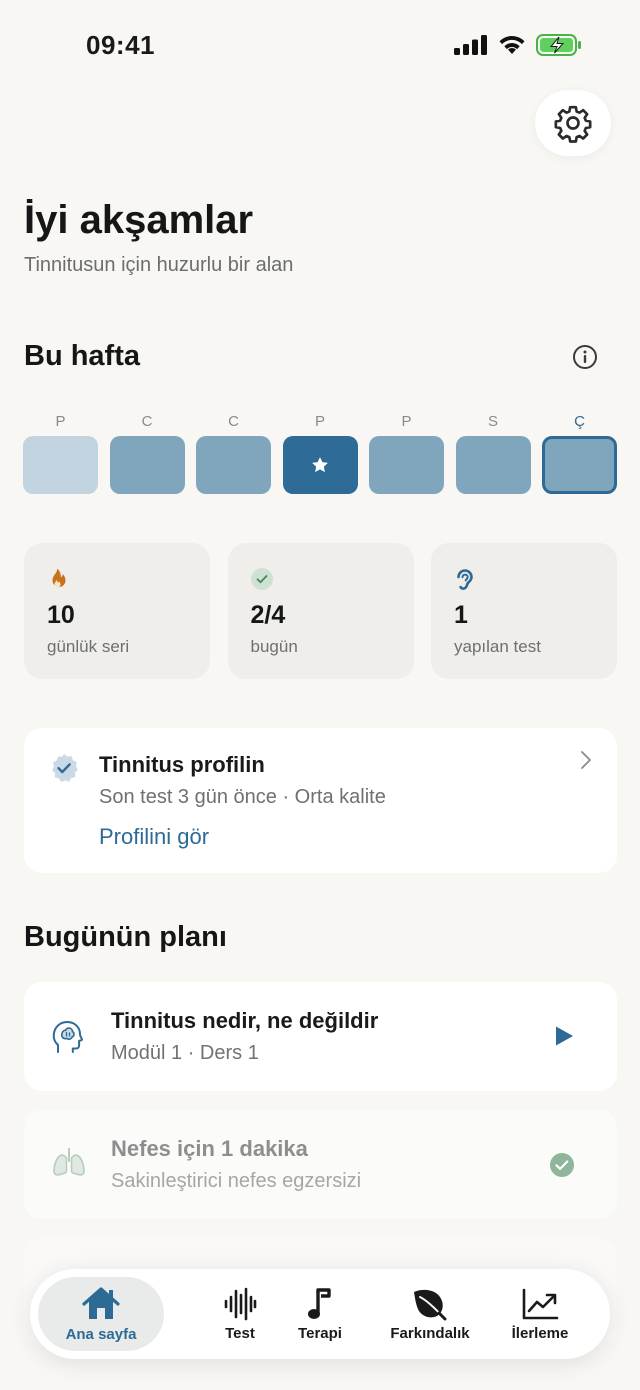 The height and width of the screenshot is (1390, 640). What do you see at coordinates (240, 1333) in the screenshot?
I see `tab-label: Test` at bounding box center [240, 1333].